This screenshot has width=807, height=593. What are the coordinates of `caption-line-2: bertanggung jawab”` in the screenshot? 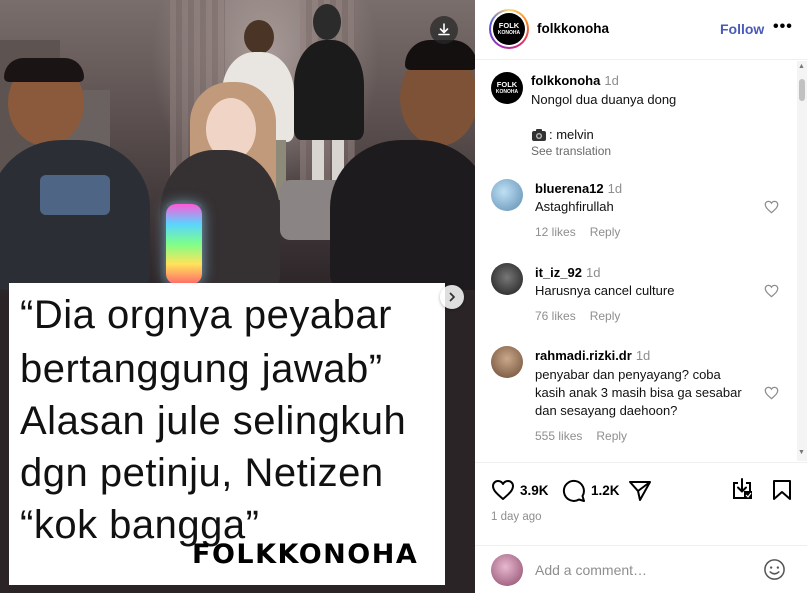 It's located at (201, 369).